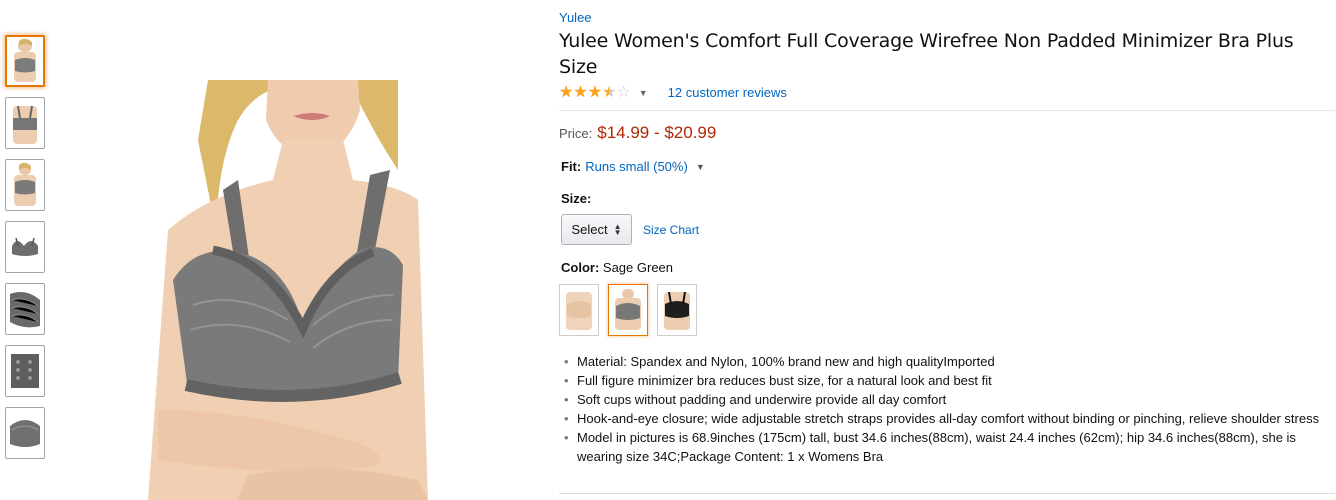 The width and height of the screenshot is (1336, 500). I want to click on size-chart-link: Size Chart, so click(671, 230).